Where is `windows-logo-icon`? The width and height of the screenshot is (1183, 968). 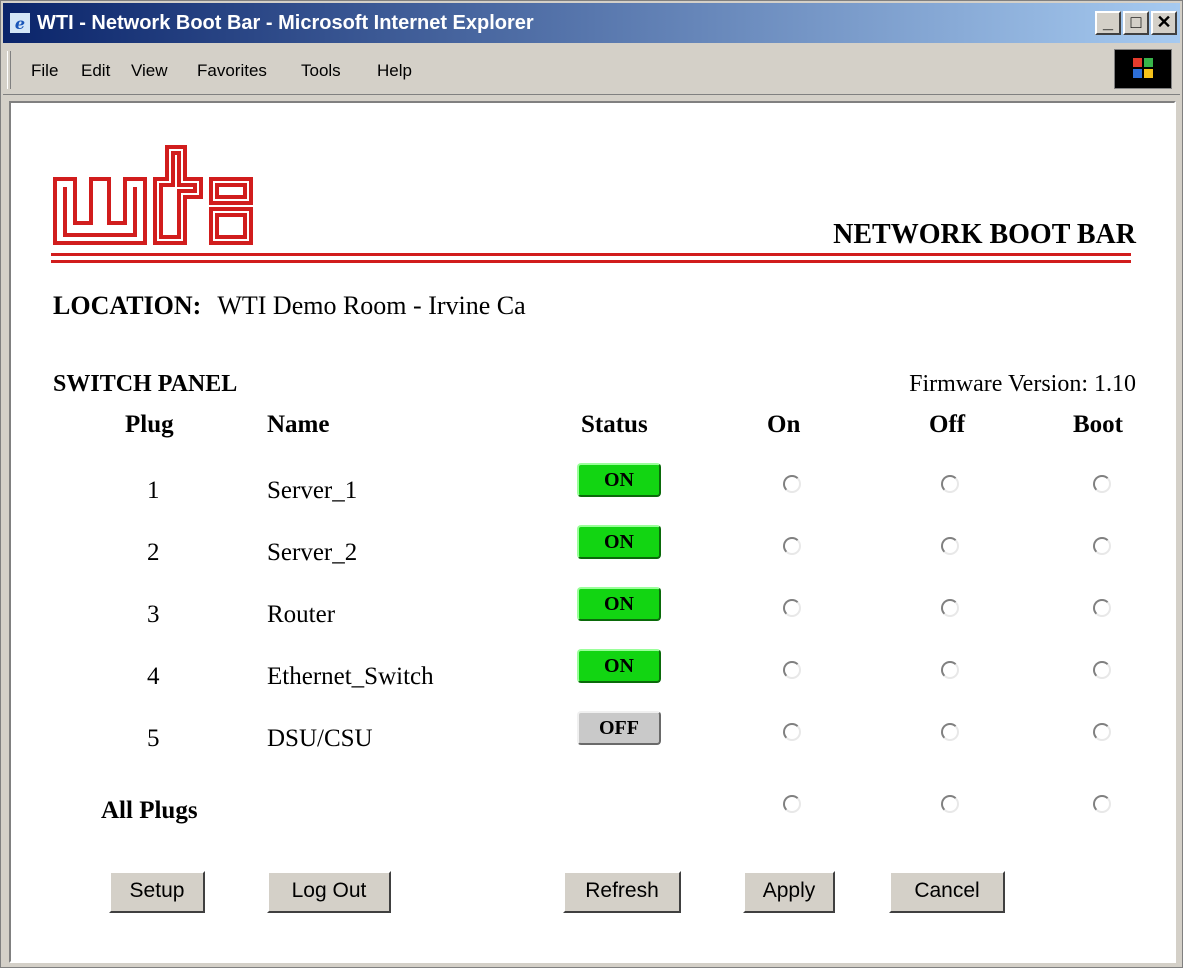
windows-logo-icon is located at coordinates (1143, 69).